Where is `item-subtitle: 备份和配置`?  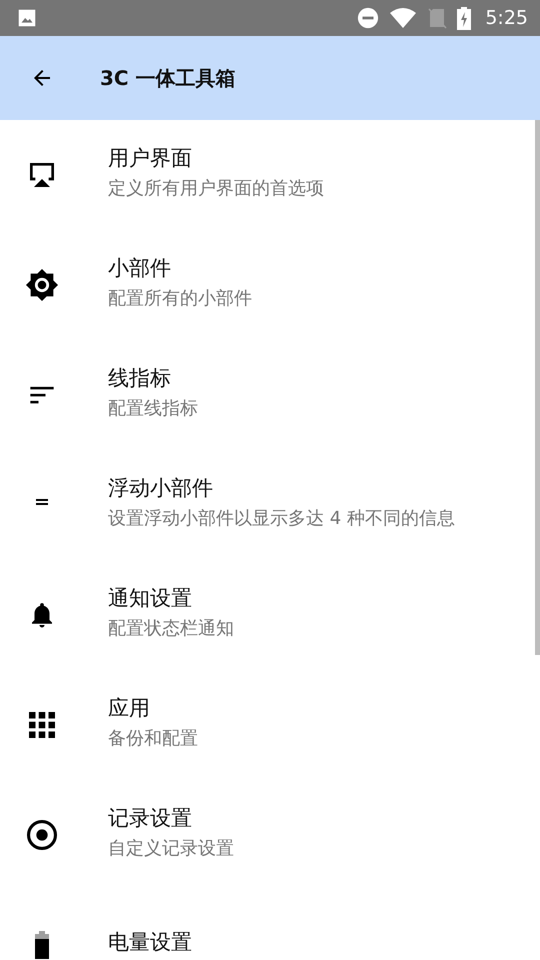
item-subtitle: 备份和配置 is located at coordinates (153, 738).